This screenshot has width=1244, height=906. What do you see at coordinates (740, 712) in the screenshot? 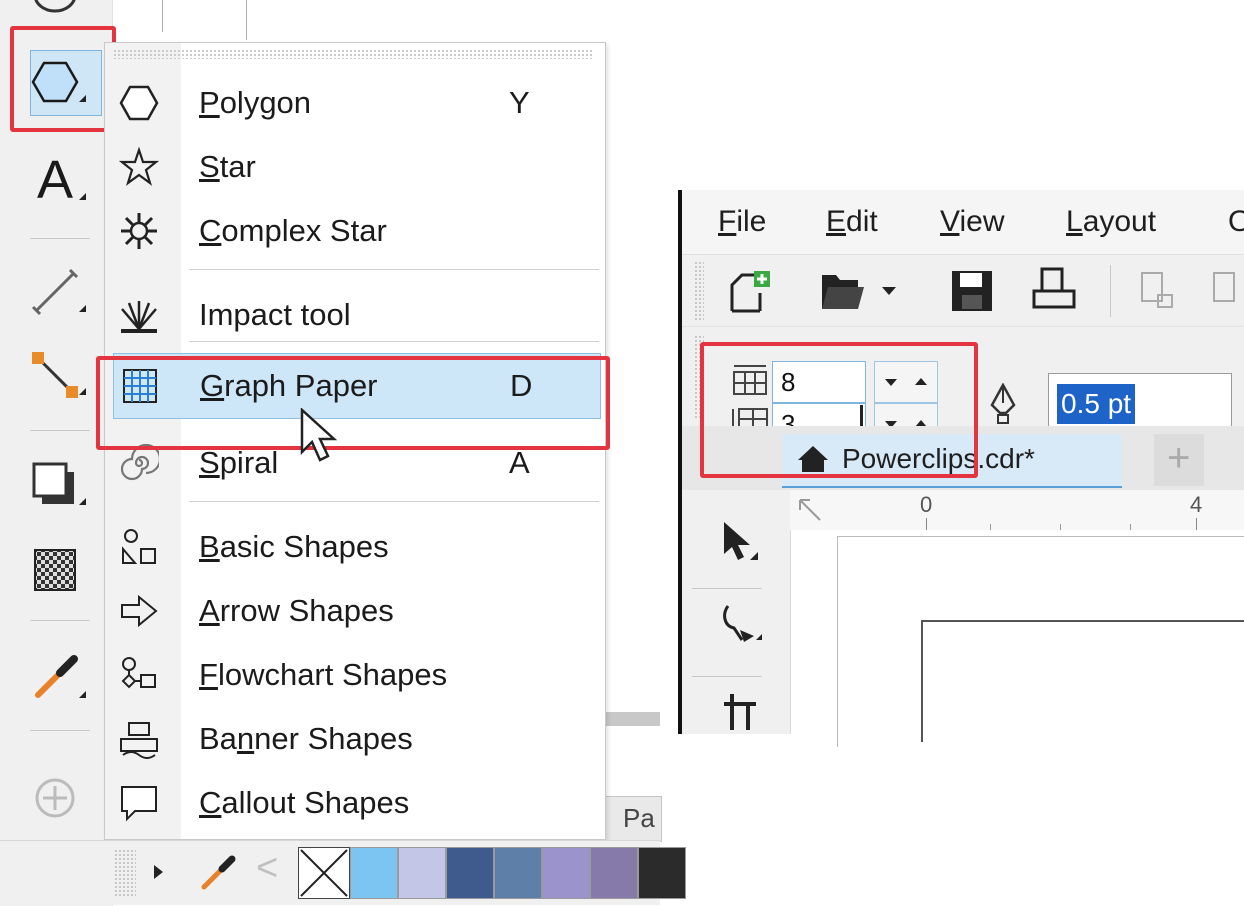
I see `crop-tool-icon` at bounding box center [740, 712].